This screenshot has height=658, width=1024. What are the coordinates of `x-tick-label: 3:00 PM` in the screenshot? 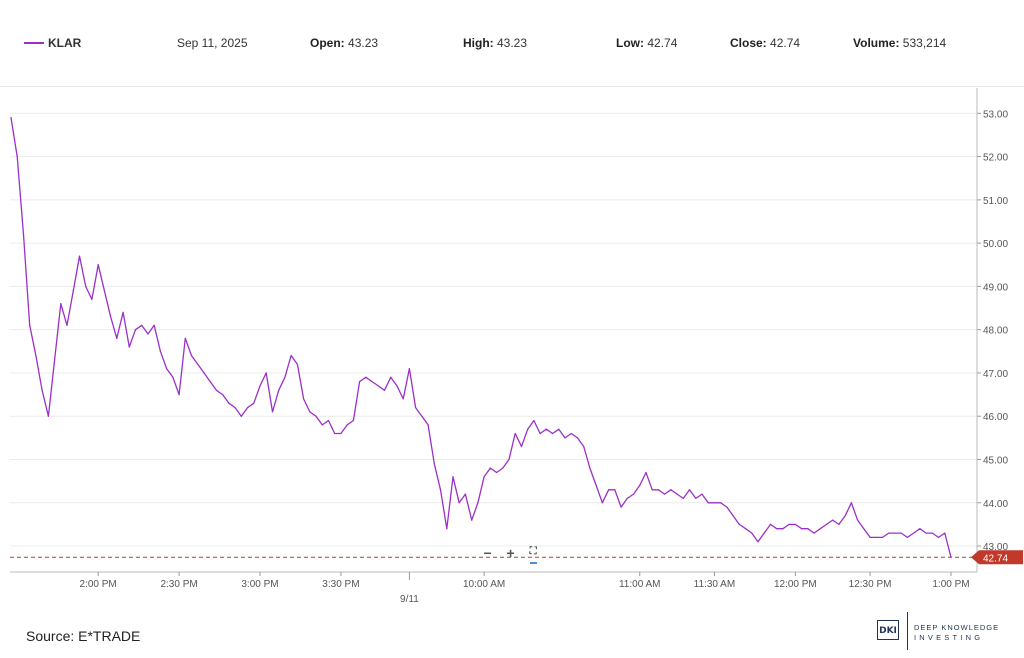 It's located at (259, 584).